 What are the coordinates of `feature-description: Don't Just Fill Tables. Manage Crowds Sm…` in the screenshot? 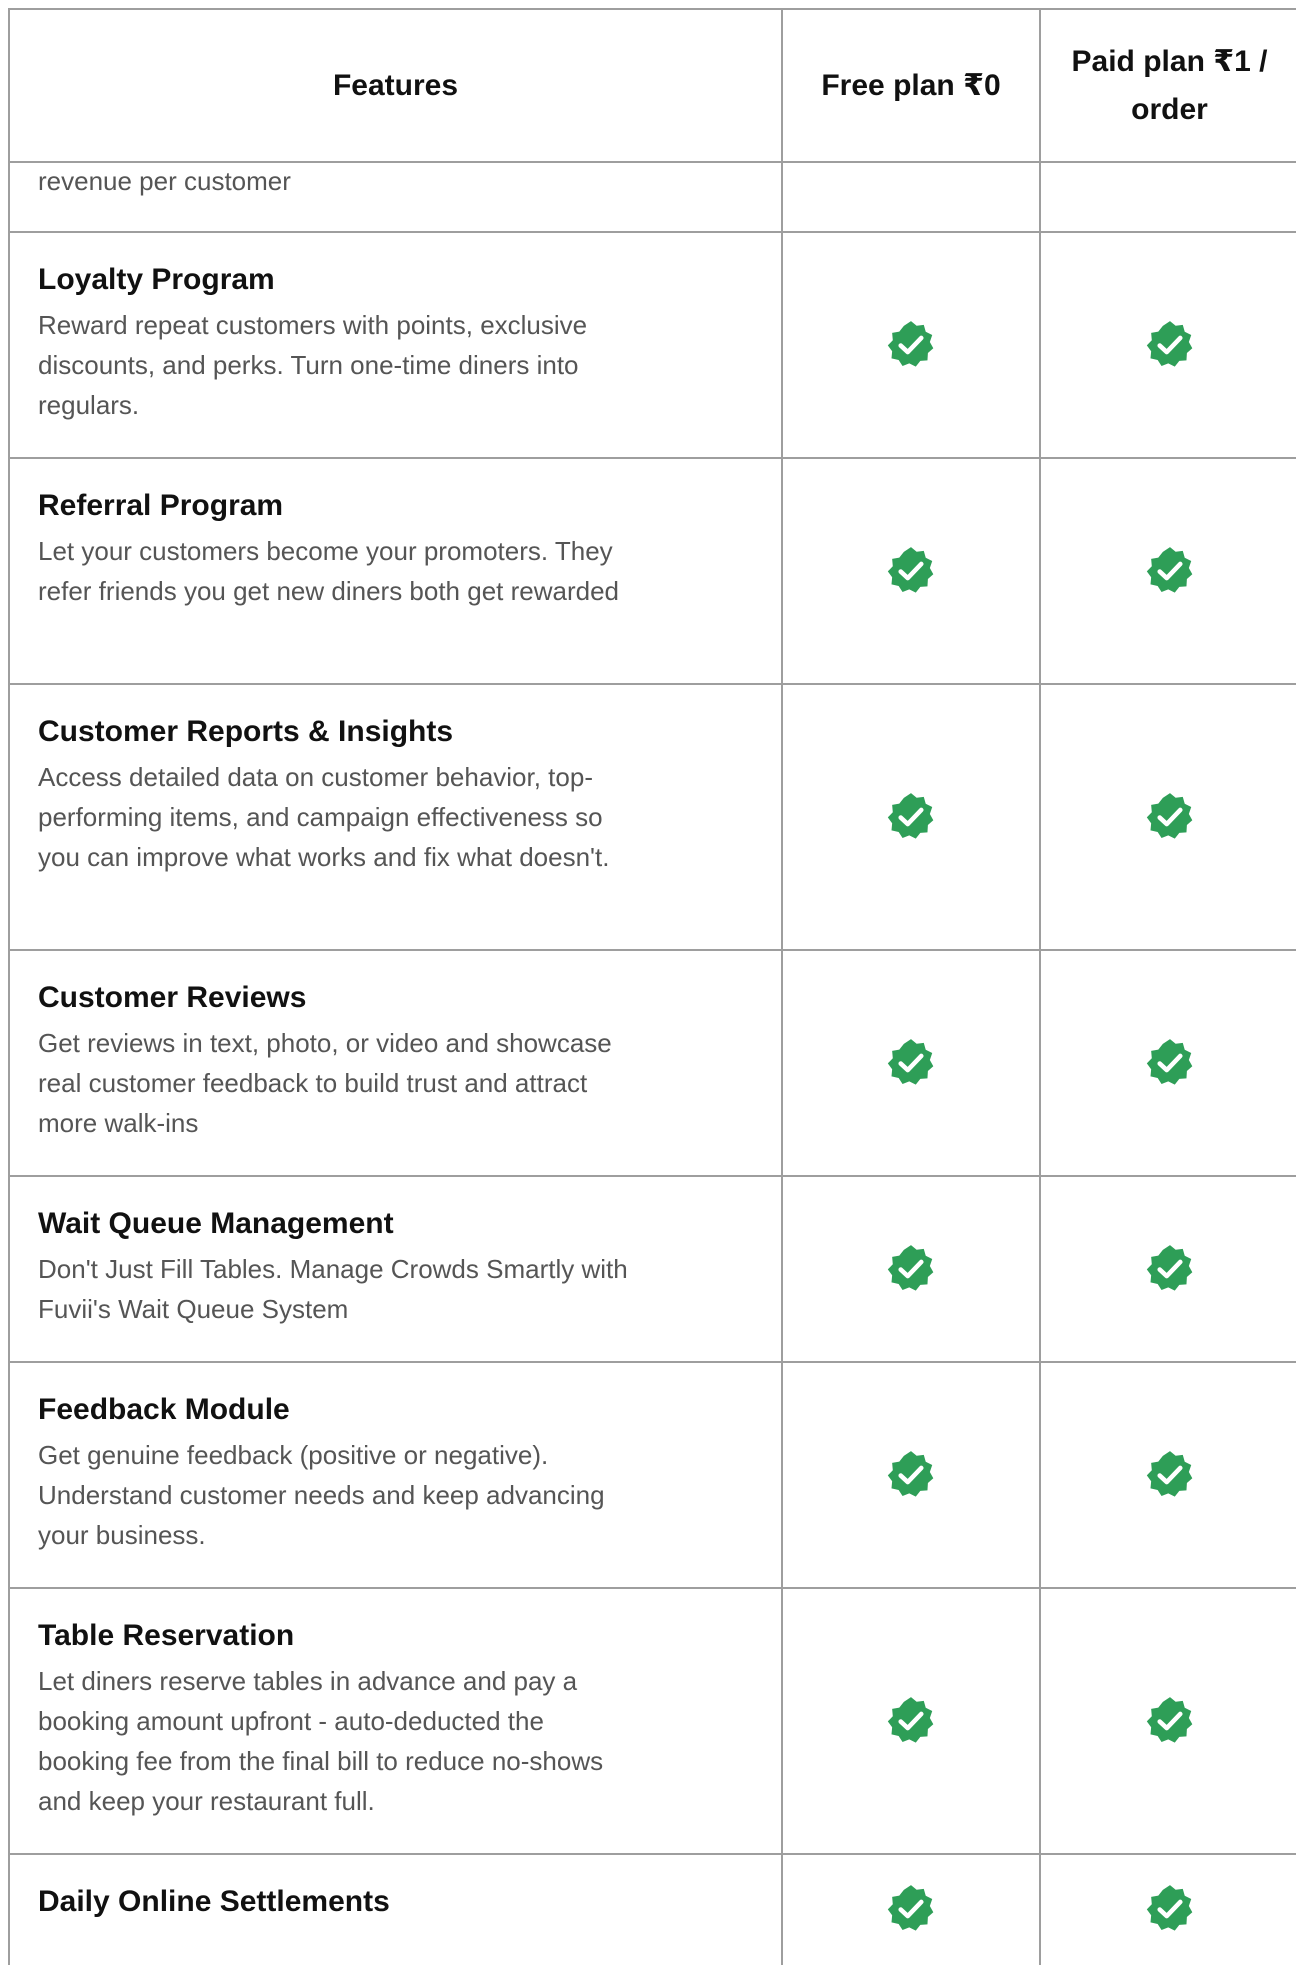 It's located at (333, 1289).